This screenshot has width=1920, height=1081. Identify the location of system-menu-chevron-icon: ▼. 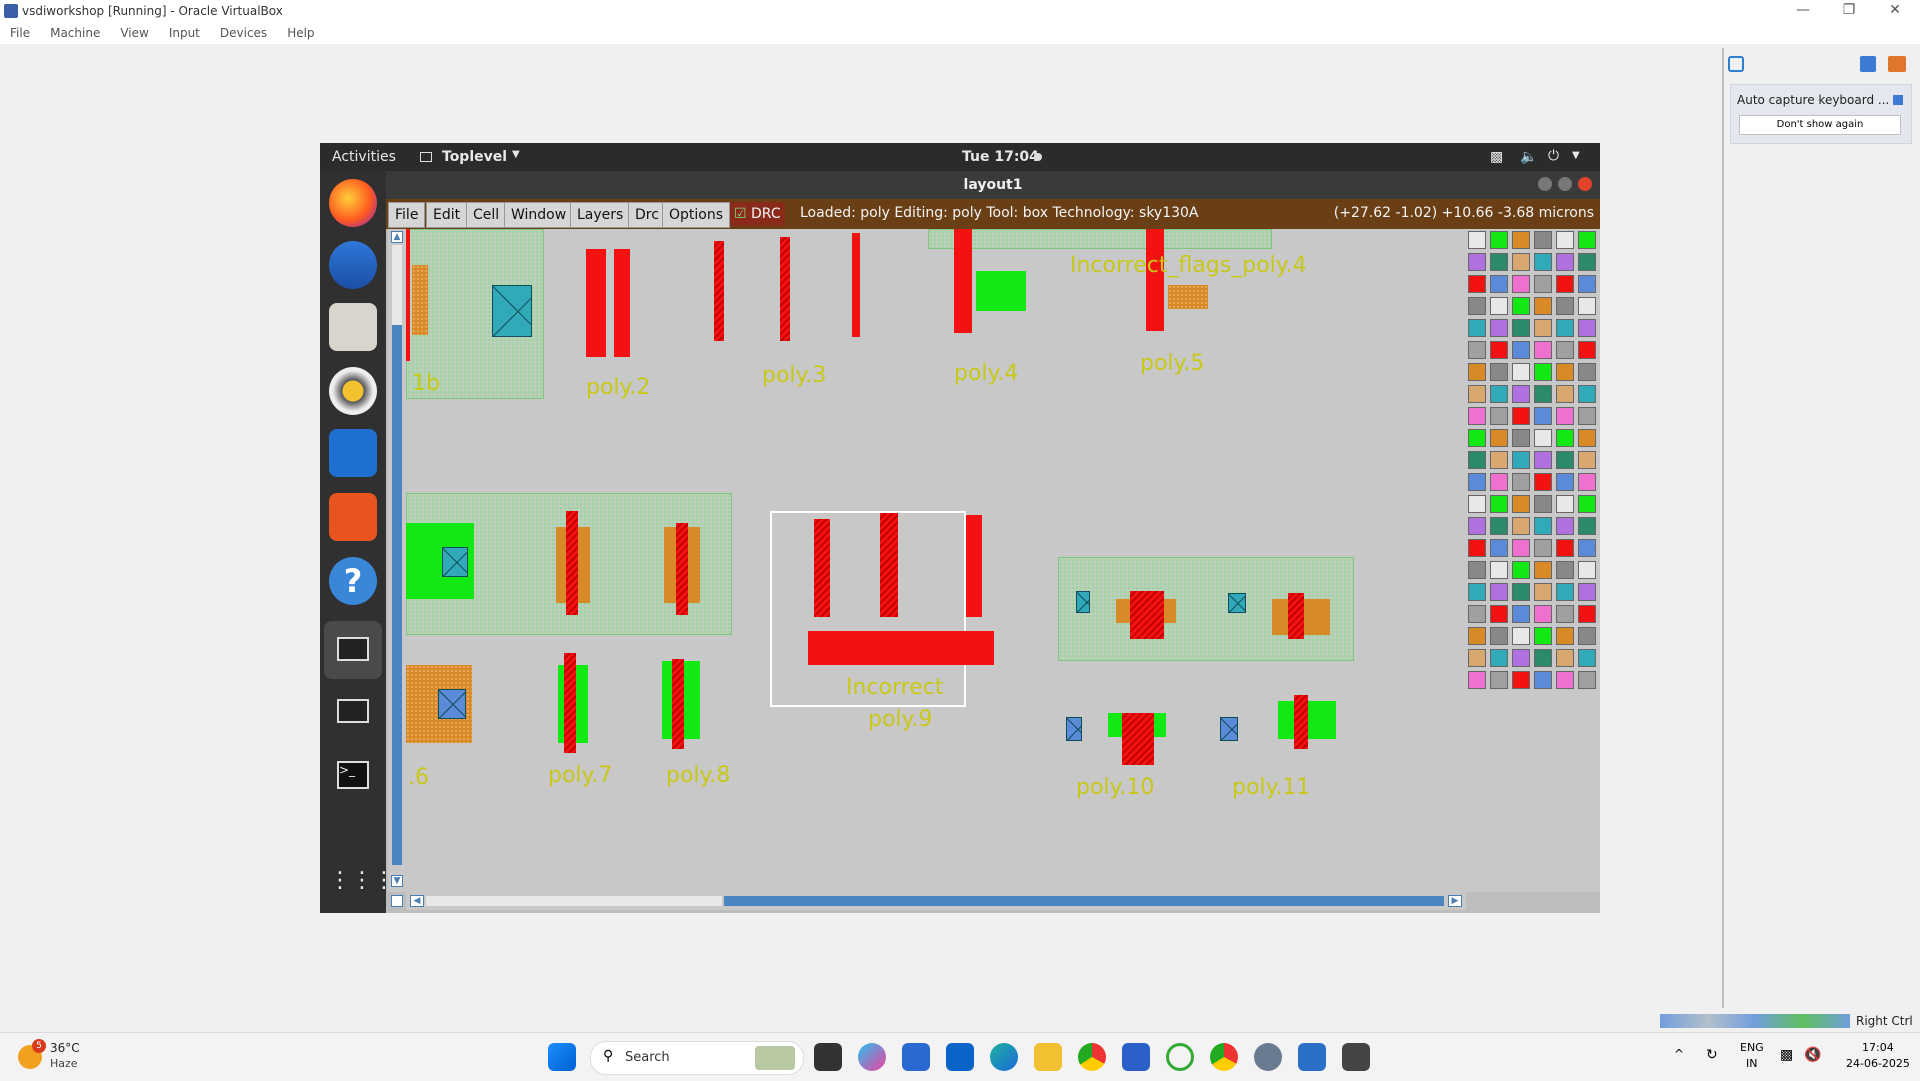
(1576, 155).